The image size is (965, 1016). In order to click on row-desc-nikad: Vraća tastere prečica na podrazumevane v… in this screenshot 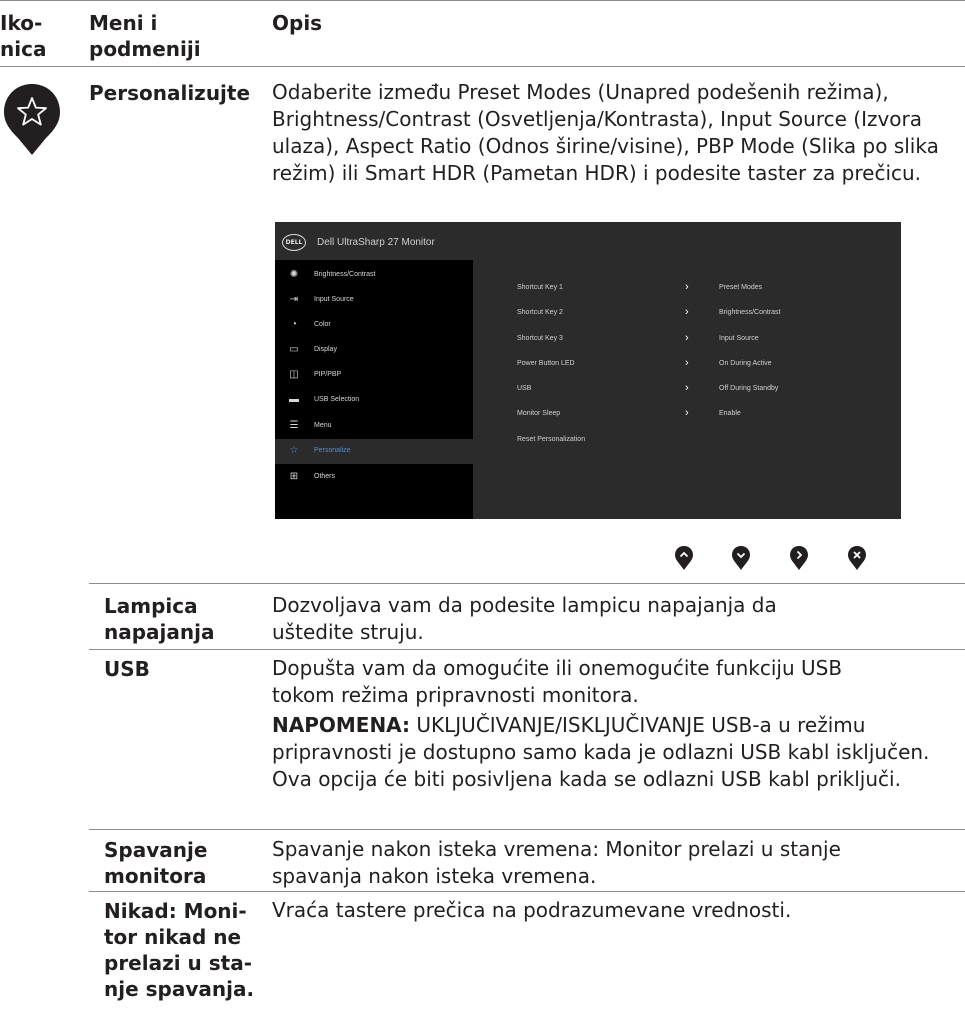, I will do `click(532, 910)`.